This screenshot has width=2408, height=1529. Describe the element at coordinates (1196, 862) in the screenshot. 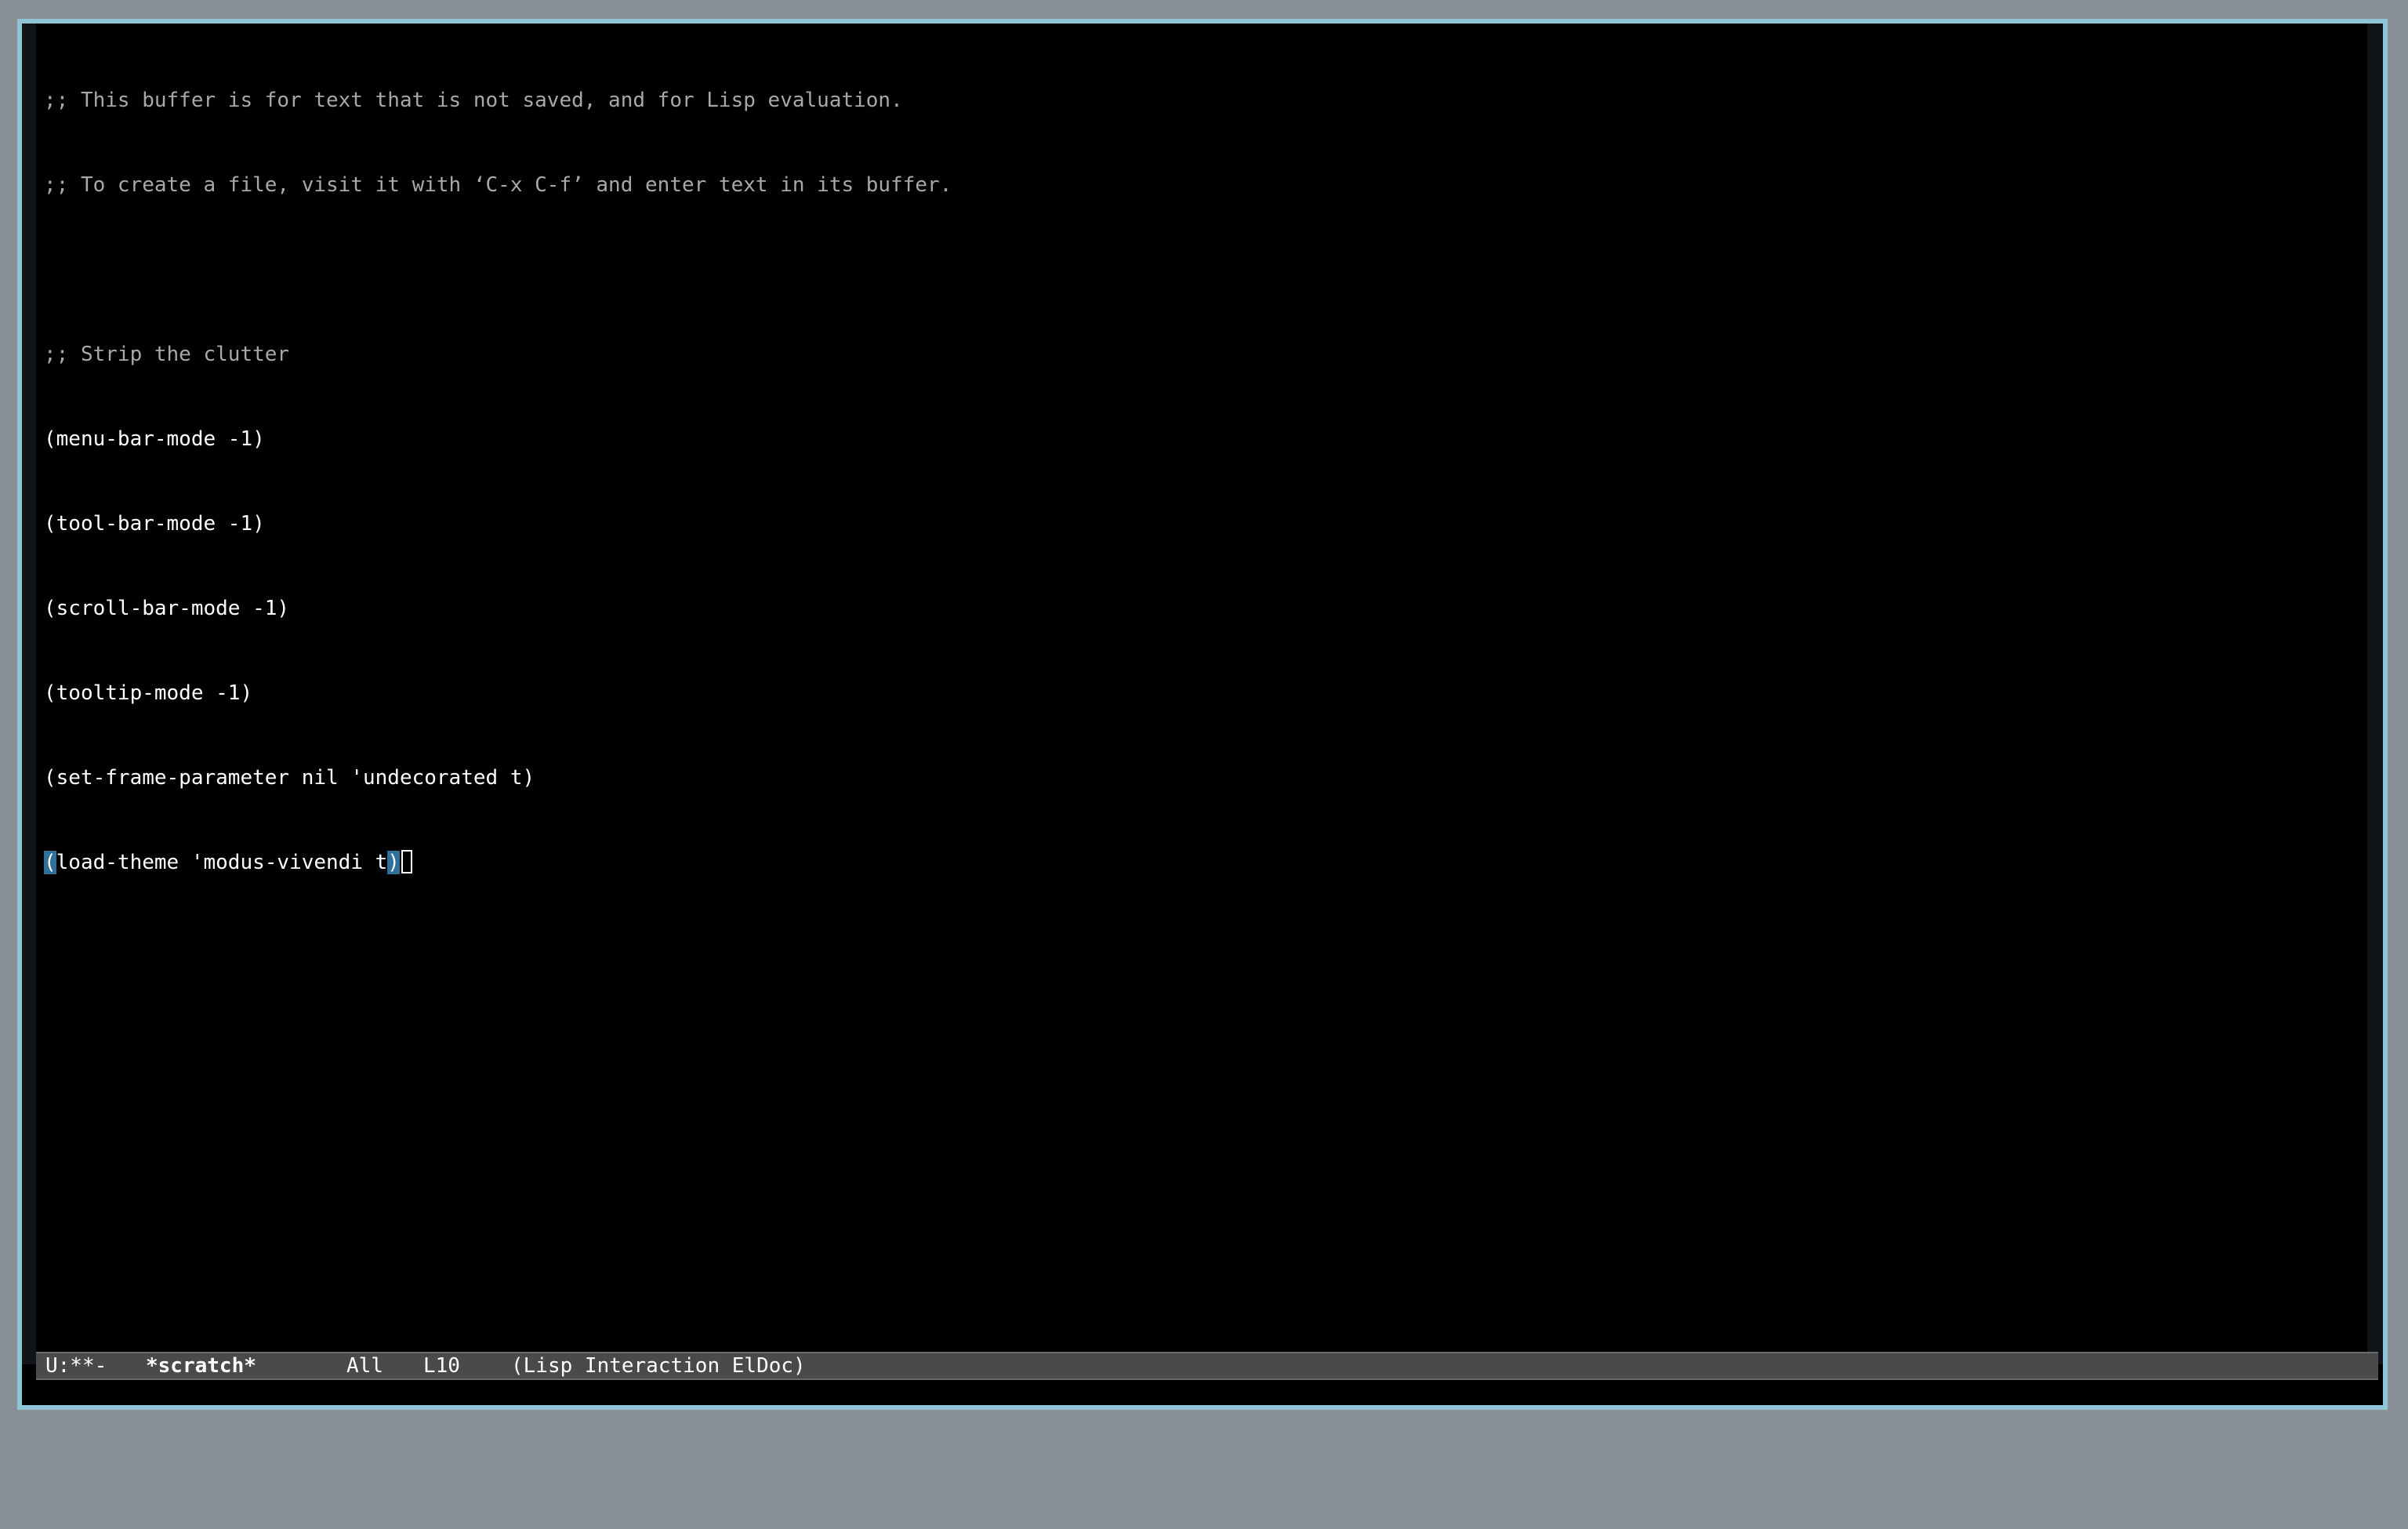

I see `buffer-line-10: (load-theme 'modus-vivendi t)` at that location.